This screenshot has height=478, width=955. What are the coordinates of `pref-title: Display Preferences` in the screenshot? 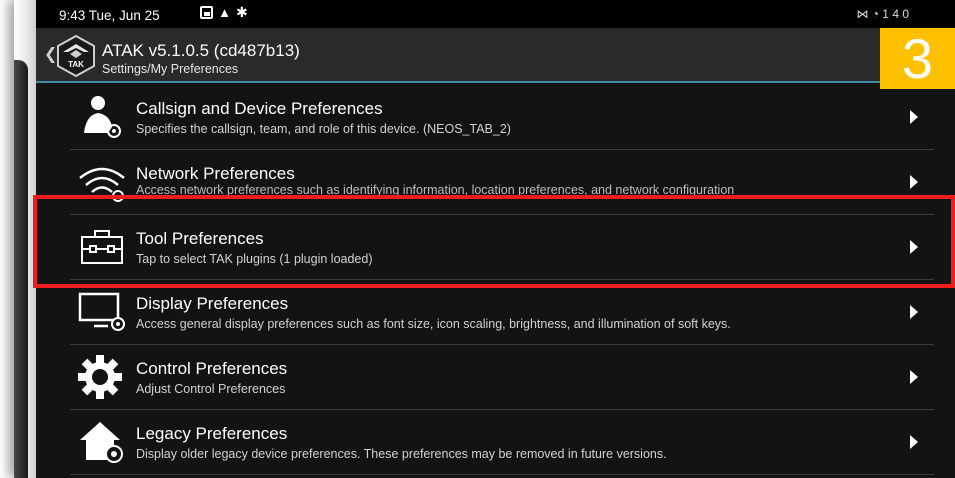 It's located at (212, 303).